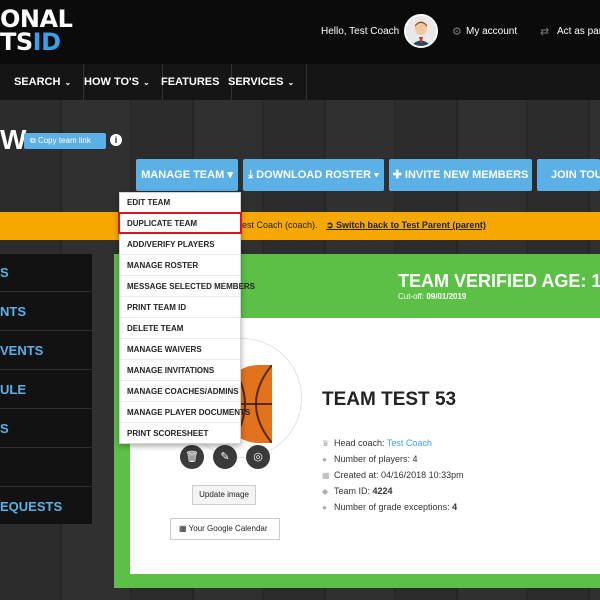 The image size is (600, 600). I want to click on menu-item-edit-team: EDIT TEAM, so click(180, 203).